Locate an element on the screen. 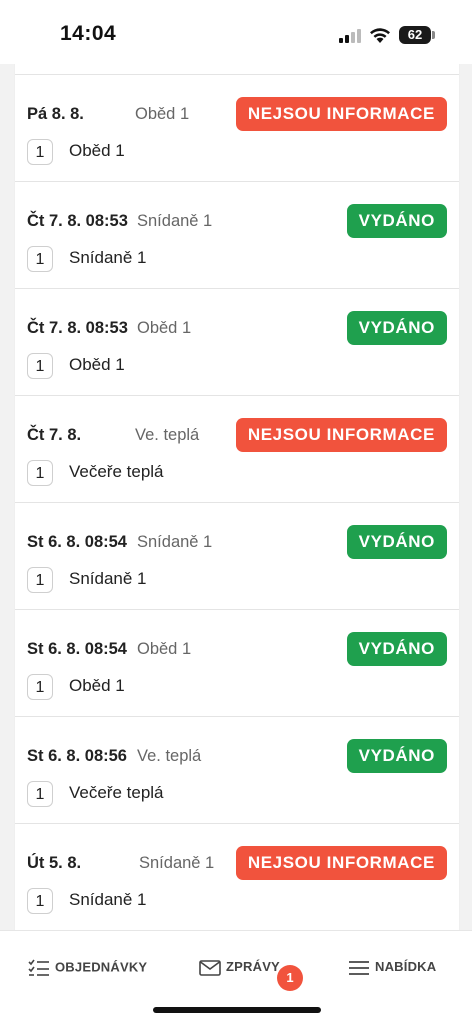  tab-orders: OBJEDNÁVKY is located at coordinates (87, 968).